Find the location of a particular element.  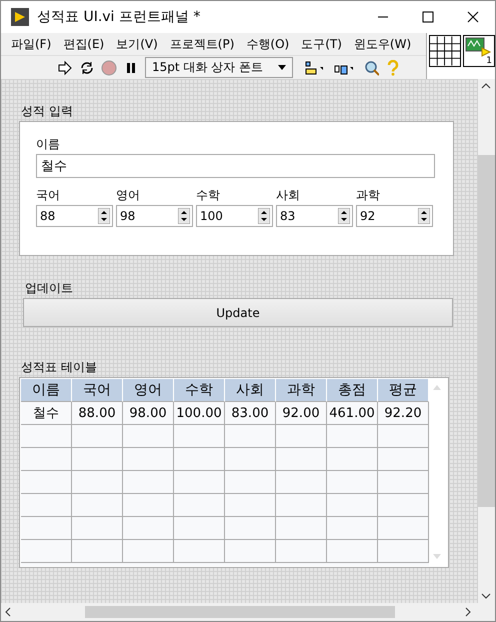

run-continuously-icon is located at coordinates (87, 68).